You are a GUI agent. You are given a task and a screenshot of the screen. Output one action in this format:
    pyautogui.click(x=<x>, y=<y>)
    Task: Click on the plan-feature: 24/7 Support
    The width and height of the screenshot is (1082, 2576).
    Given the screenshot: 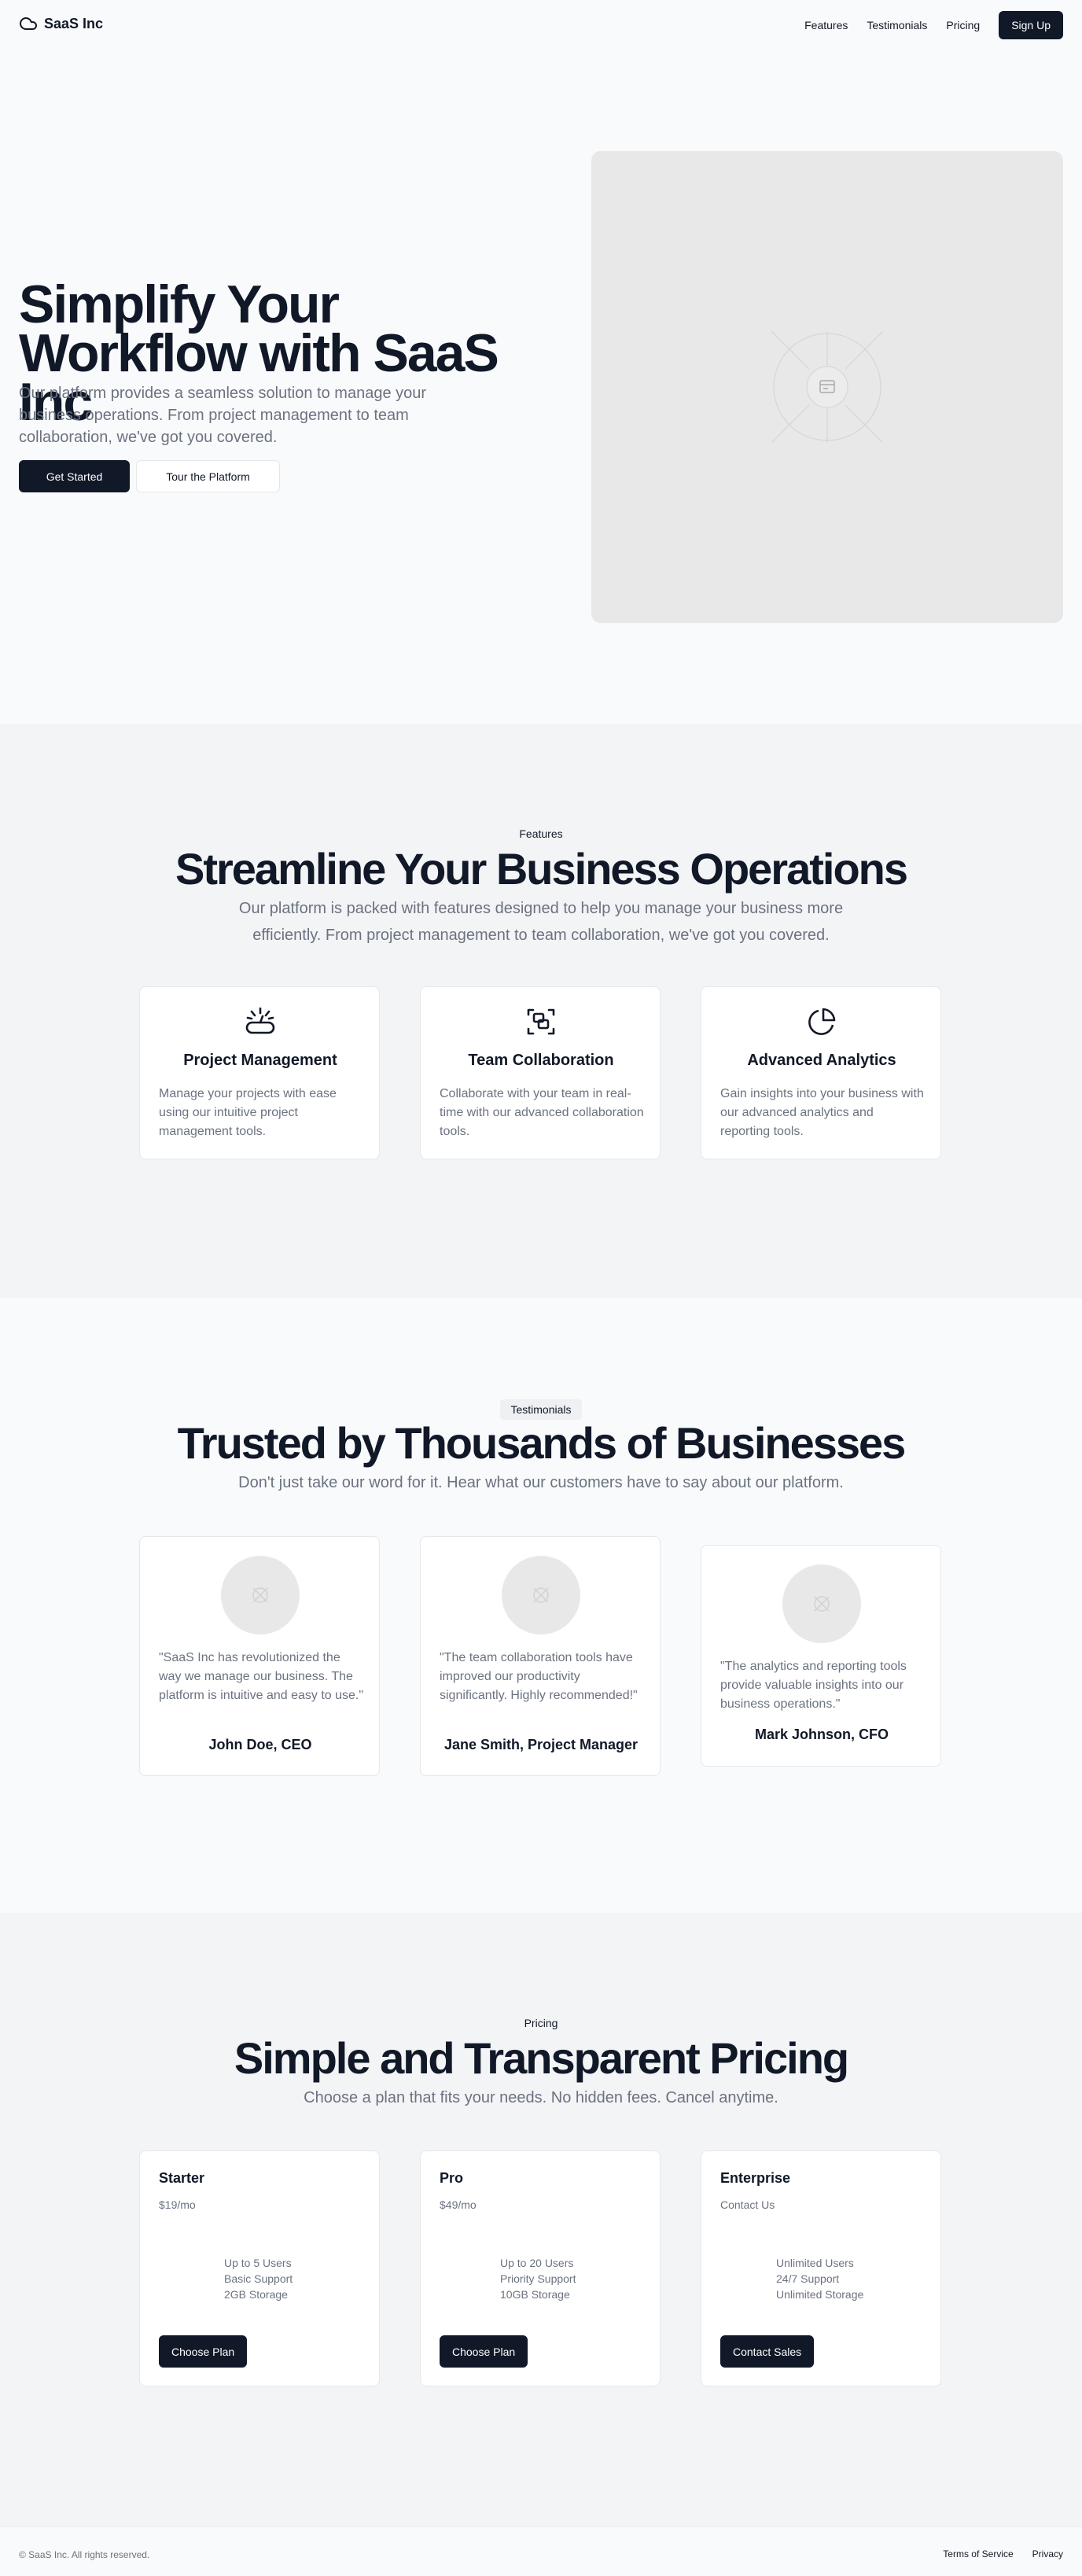 What is the action you would take?
    pyautogui.click(x=808, y=2278)
    